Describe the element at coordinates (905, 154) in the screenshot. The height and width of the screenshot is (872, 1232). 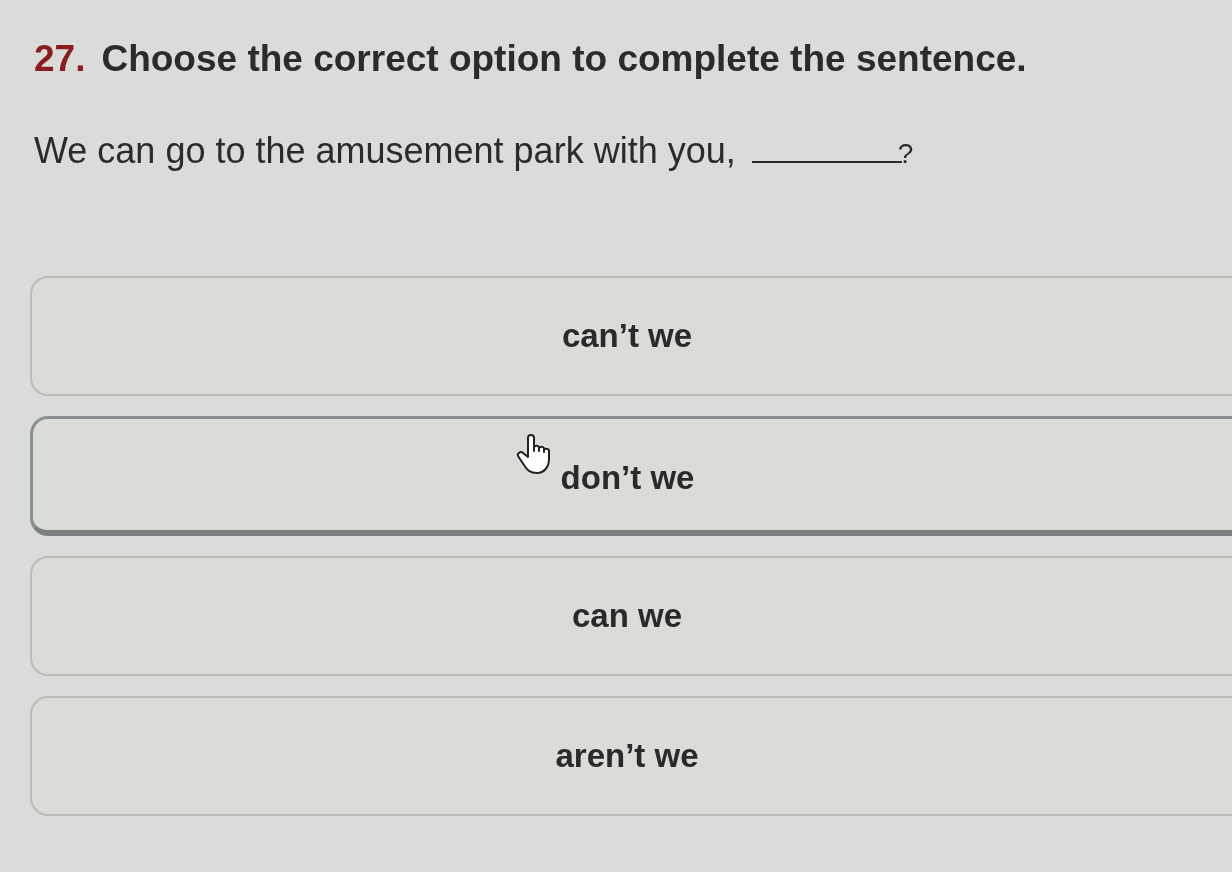
I see `question-mark: ?` at that location.